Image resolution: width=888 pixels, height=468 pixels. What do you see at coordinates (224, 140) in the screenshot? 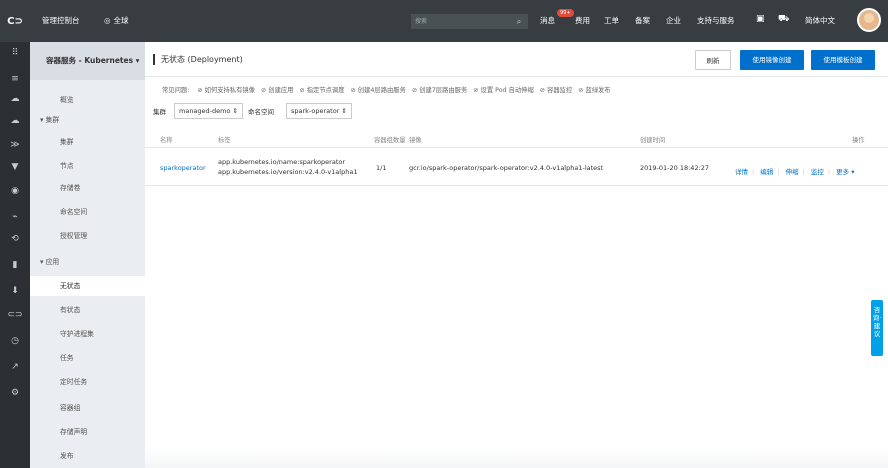
I see `col-labels: 标签` at bounding box center [224, 140].